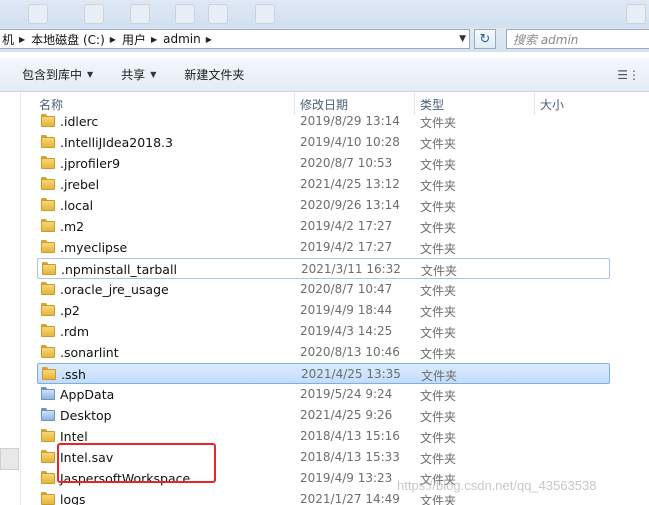  I want to click on file-name: .oracle_jre_usage, so click(114, 289).